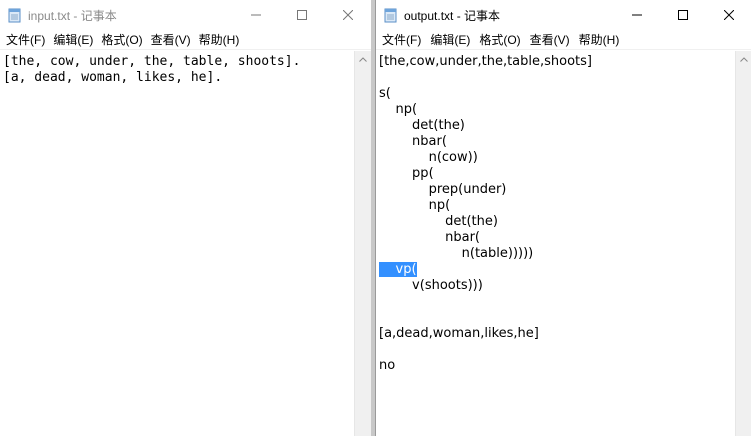 This screenshot has width=751, height=436. What do you see at coordinates (443, 189) in the screenshot?
I see `text-line: prep(under)` at bounding box center [443, 189].